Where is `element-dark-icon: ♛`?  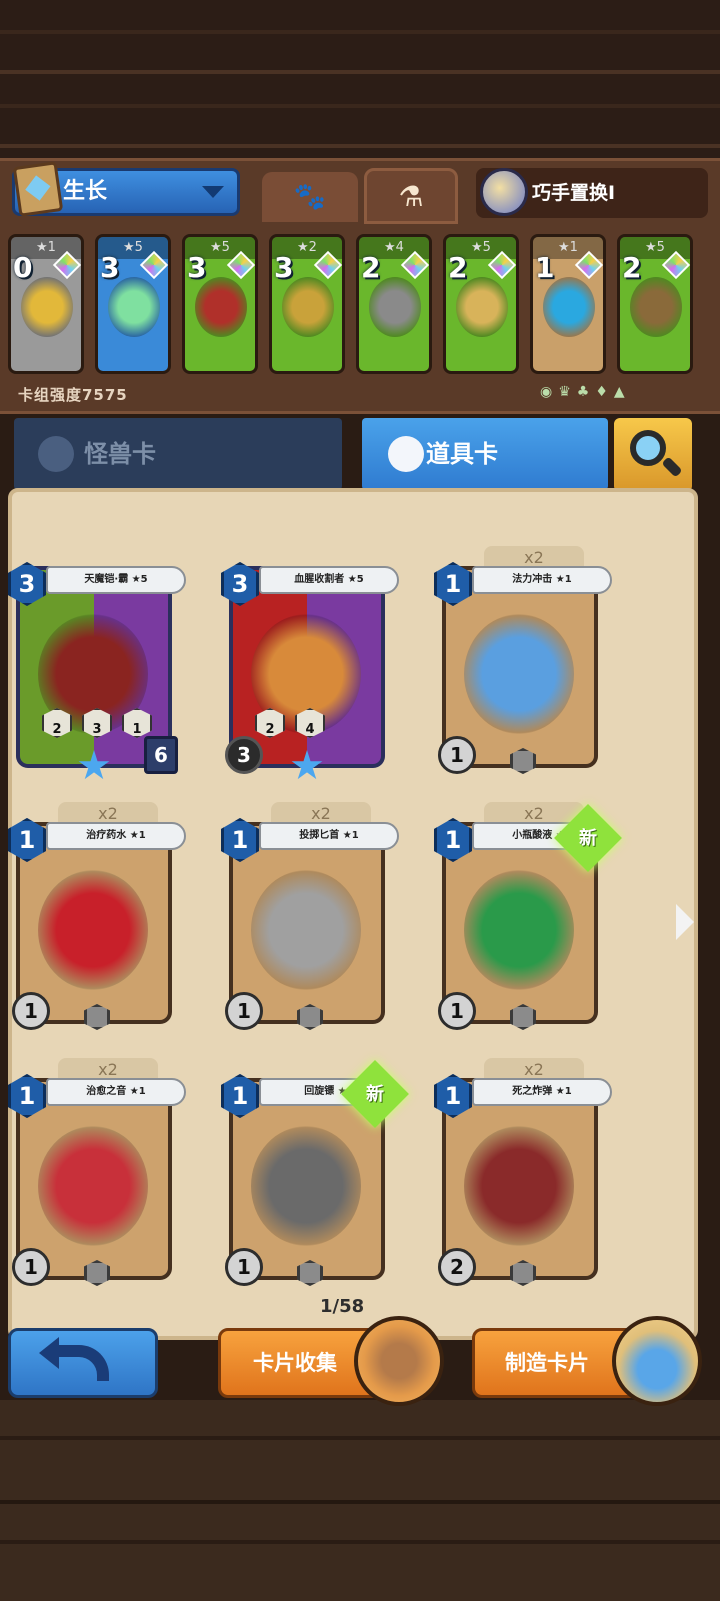
element-dark-icon: ♛ is located at coordinates (567, 392).